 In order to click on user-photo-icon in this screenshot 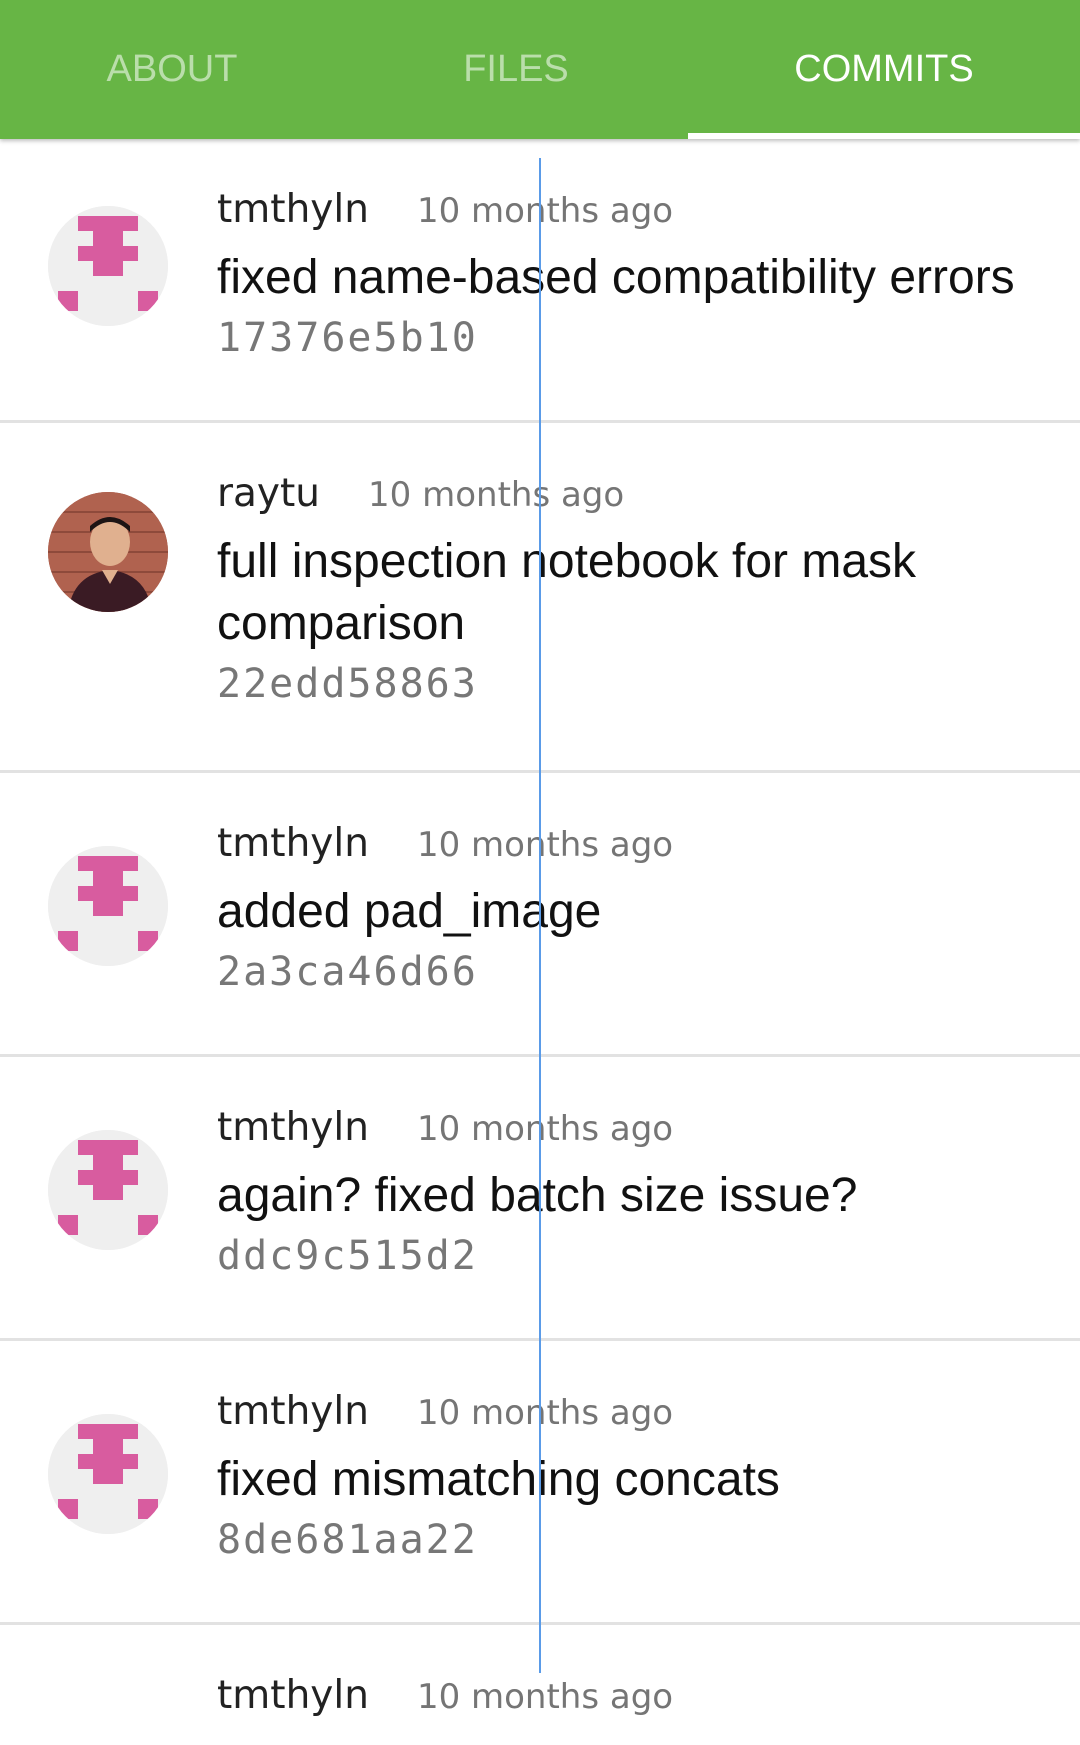, I will do `click(108, 552)`.